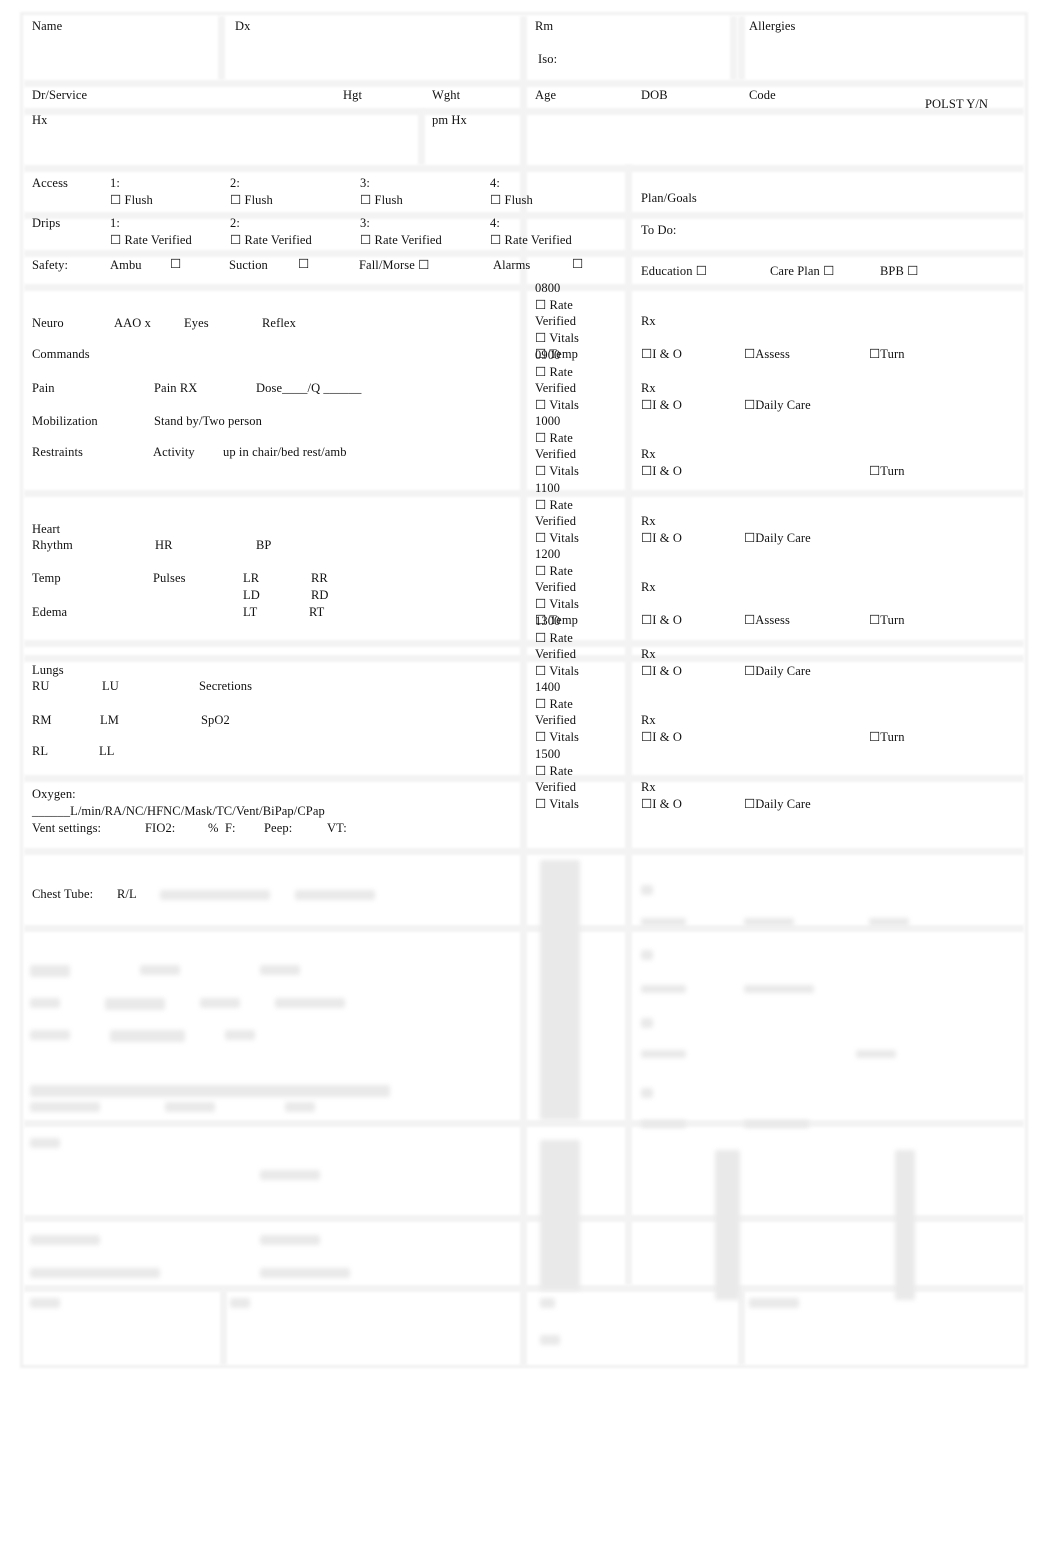  I want to click on neuro-restraints-label: Restraints, so click(57, 452).